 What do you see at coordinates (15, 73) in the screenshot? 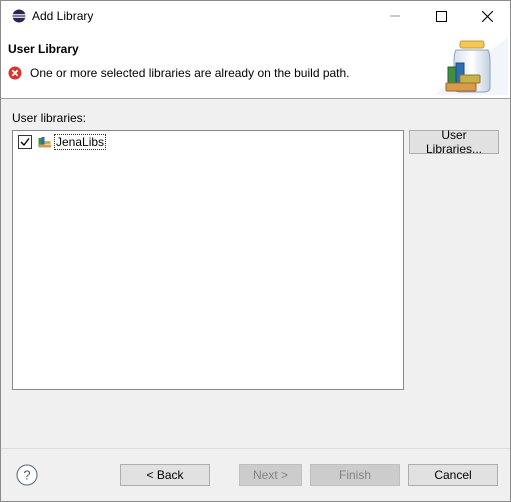
I see `error-icon` at bounding box center [15, 73].